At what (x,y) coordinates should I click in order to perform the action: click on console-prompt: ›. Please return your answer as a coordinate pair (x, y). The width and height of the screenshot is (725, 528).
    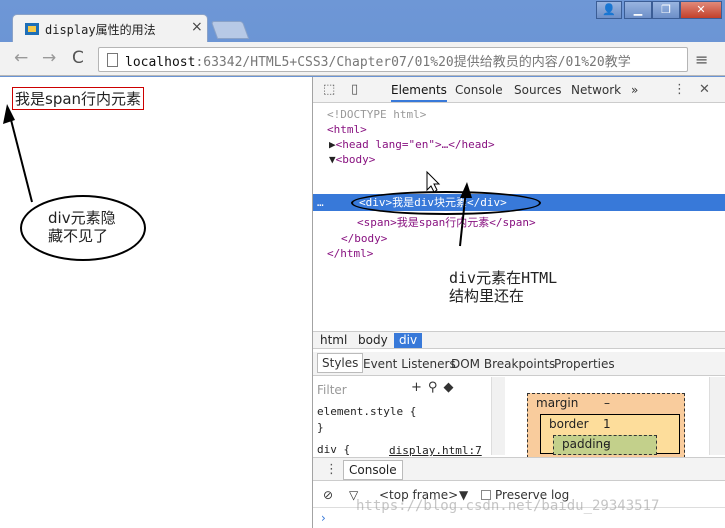
    Looking at the image, I should click on (323, 518).